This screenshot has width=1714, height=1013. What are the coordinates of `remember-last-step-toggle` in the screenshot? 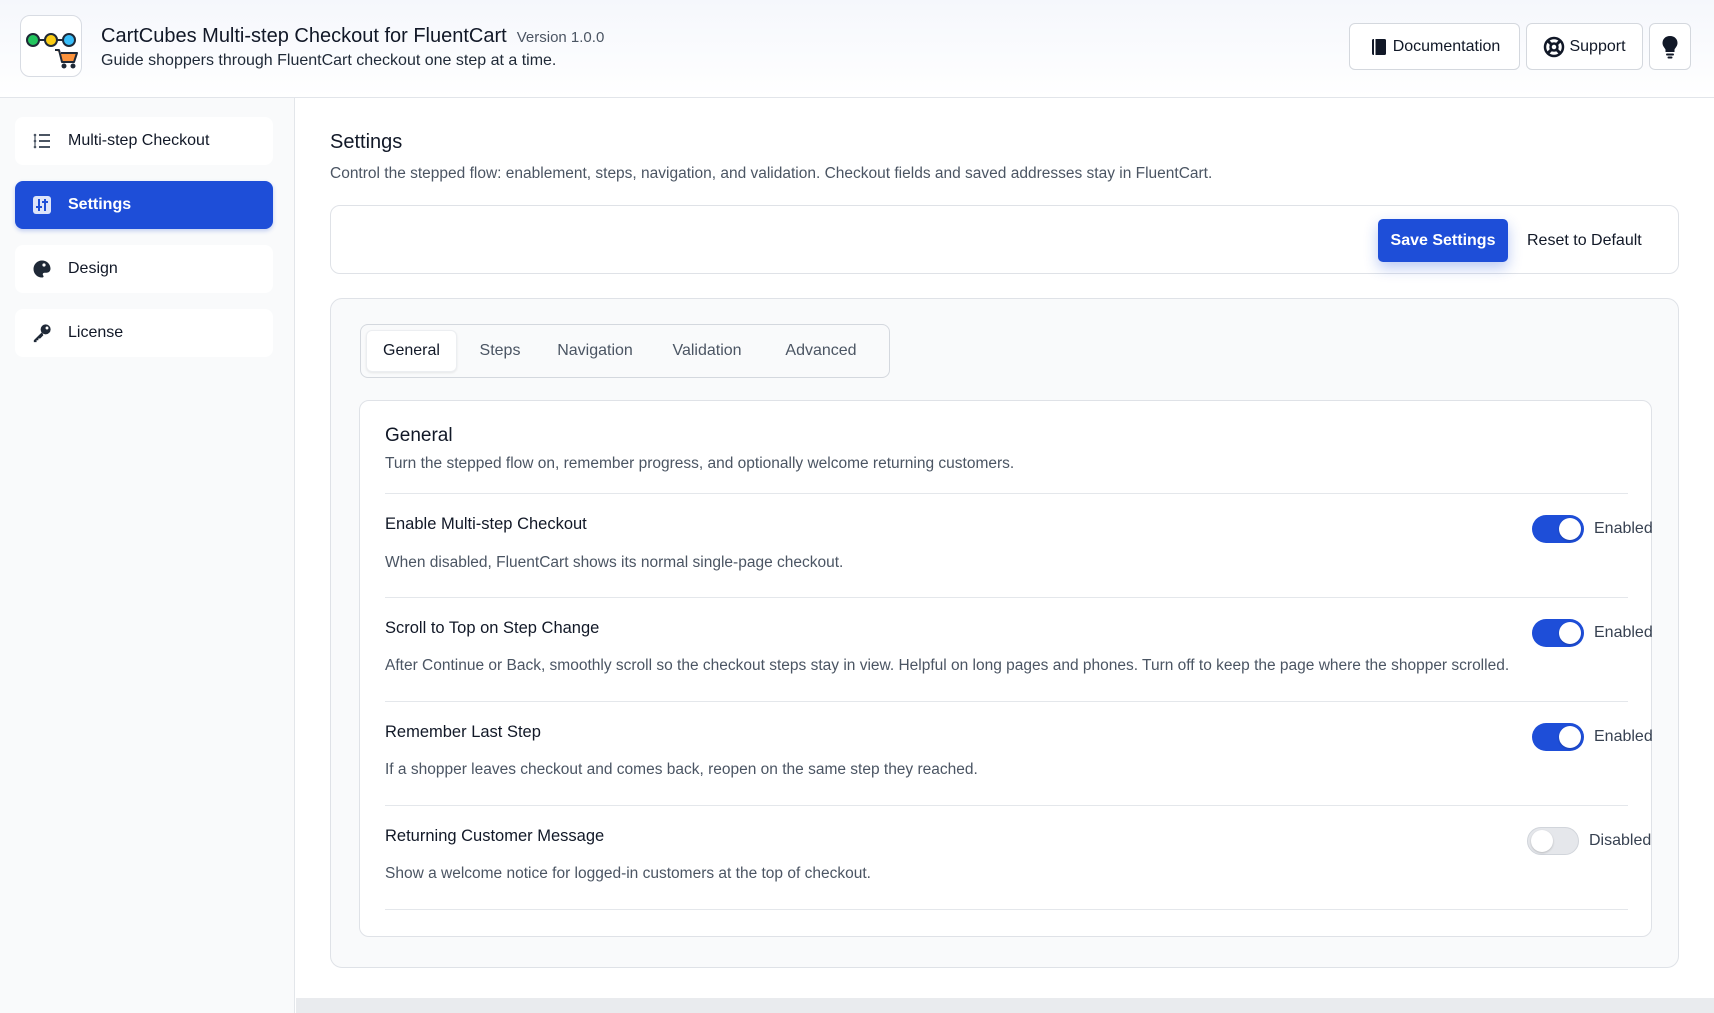 It's located at (1558, 737).